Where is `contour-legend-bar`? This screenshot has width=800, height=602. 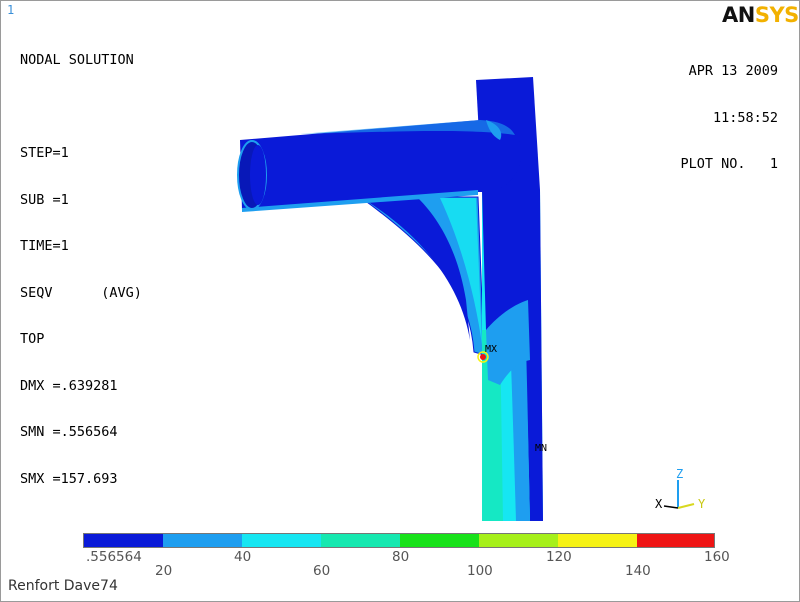
contour-legend-bar is located at coordinates (399, 540).